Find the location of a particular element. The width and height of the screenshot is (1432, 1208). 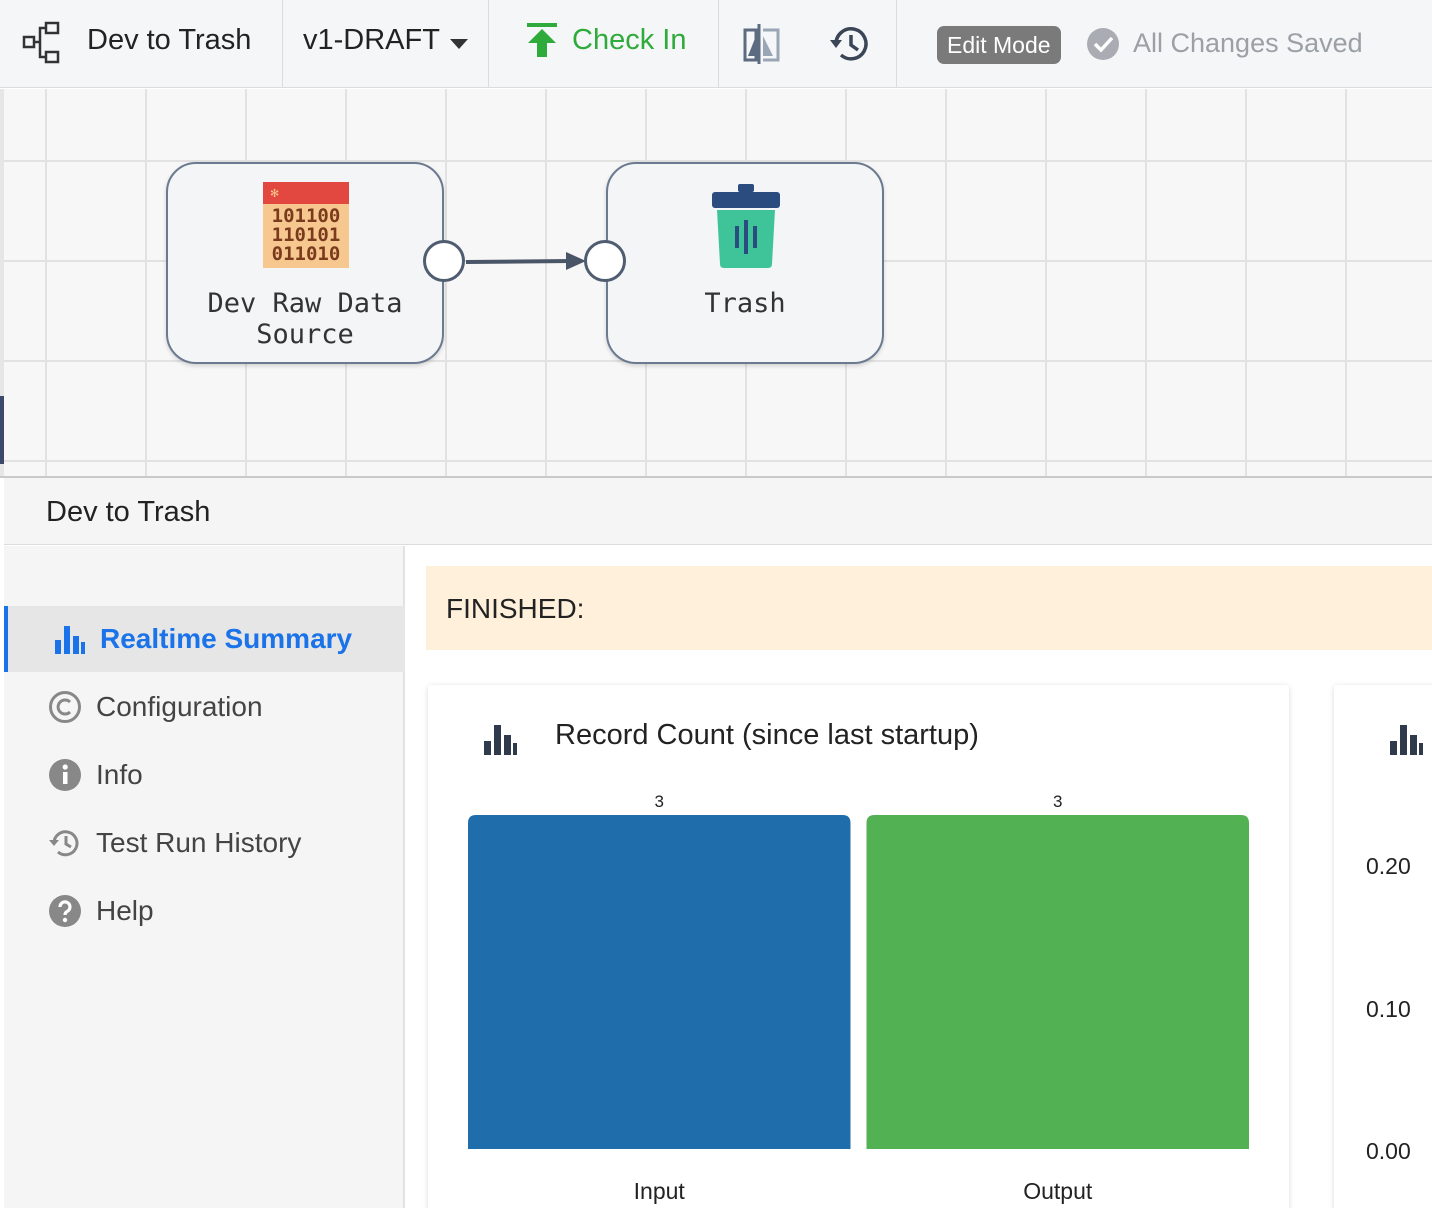

y-tick-label: 0.00 is located at coordinates (1388, 1151).